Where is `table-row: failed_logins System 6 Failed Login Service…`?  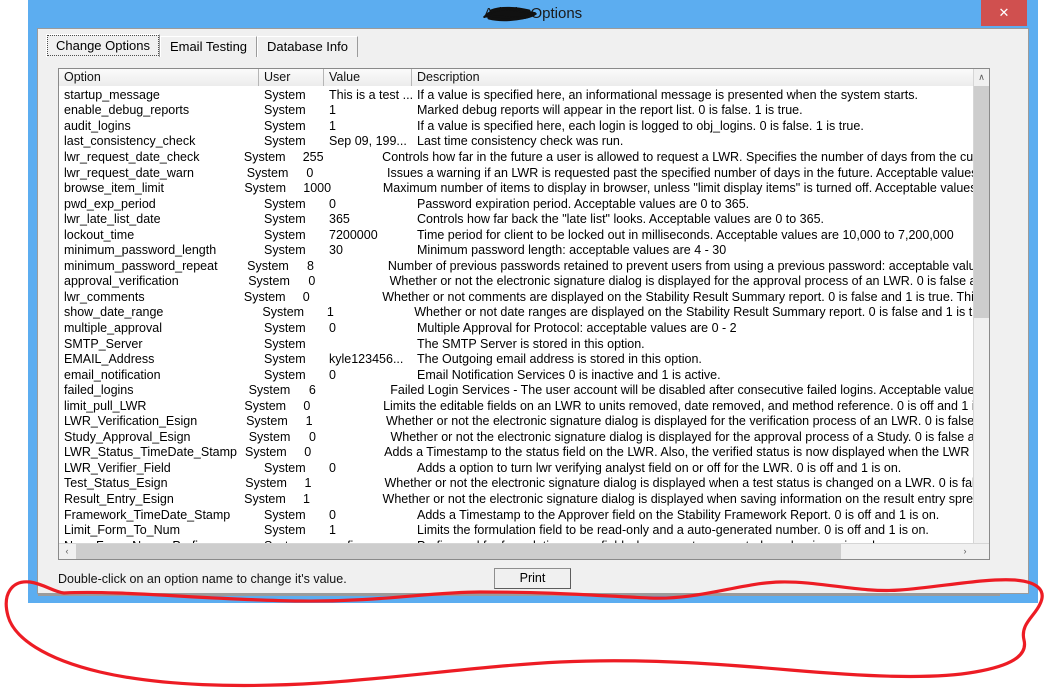 table-row: failed_logins System 6 Failed Login Service… is located at coordinates (524, 390).